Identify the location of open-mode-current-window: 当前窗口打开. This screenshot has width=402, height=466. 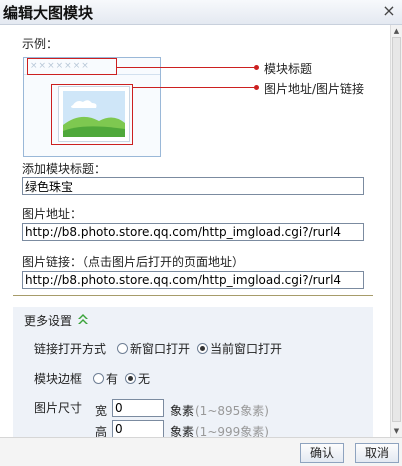
(239, 348).